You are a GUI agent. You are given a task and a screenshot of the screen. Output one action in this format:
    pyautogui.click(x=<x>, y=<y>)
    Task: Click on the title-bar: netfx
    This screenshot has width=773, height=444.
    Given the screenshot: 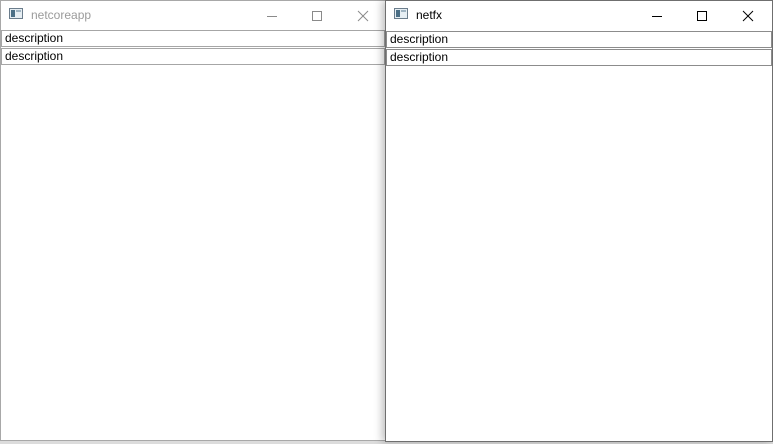 What is the action you would take?
    pyautogui.click(x=579, y=15)
    